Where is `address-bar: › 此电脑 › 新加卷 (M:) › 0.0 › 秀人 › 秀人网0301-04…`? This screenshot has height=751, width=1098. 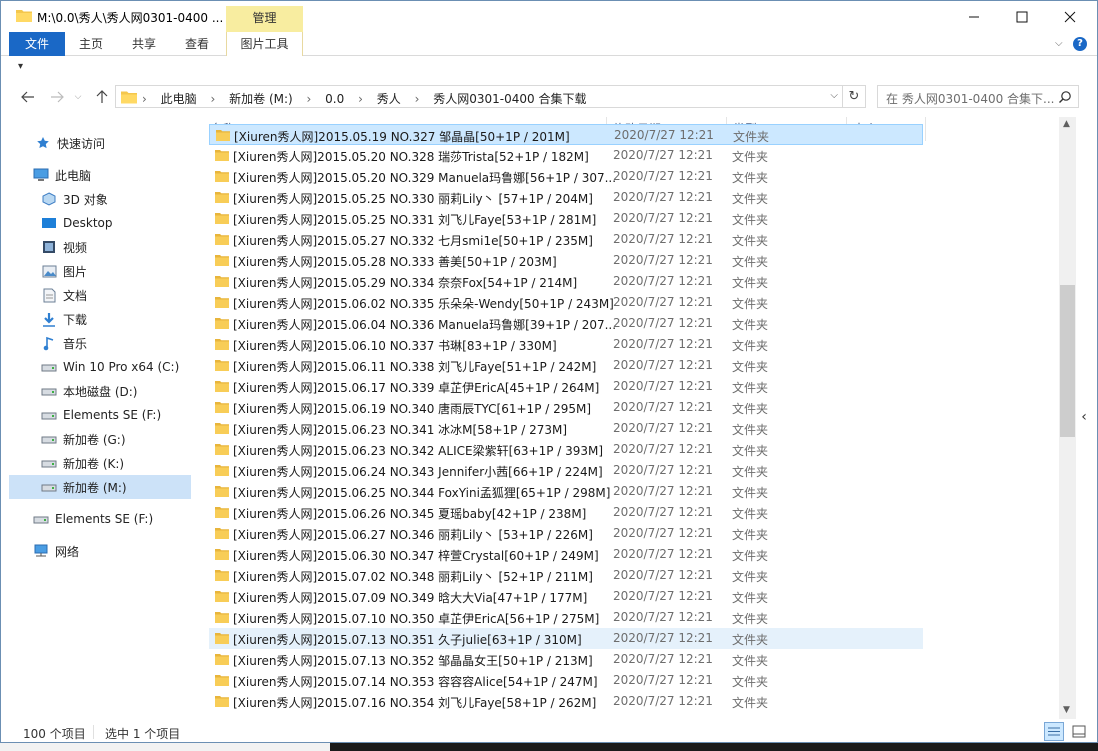 address-bar: › 此电脑 › 新加卷 (M:) › 0.0 › 秀人 › 秀人网0301-04… is located at coordinates (479, 96).